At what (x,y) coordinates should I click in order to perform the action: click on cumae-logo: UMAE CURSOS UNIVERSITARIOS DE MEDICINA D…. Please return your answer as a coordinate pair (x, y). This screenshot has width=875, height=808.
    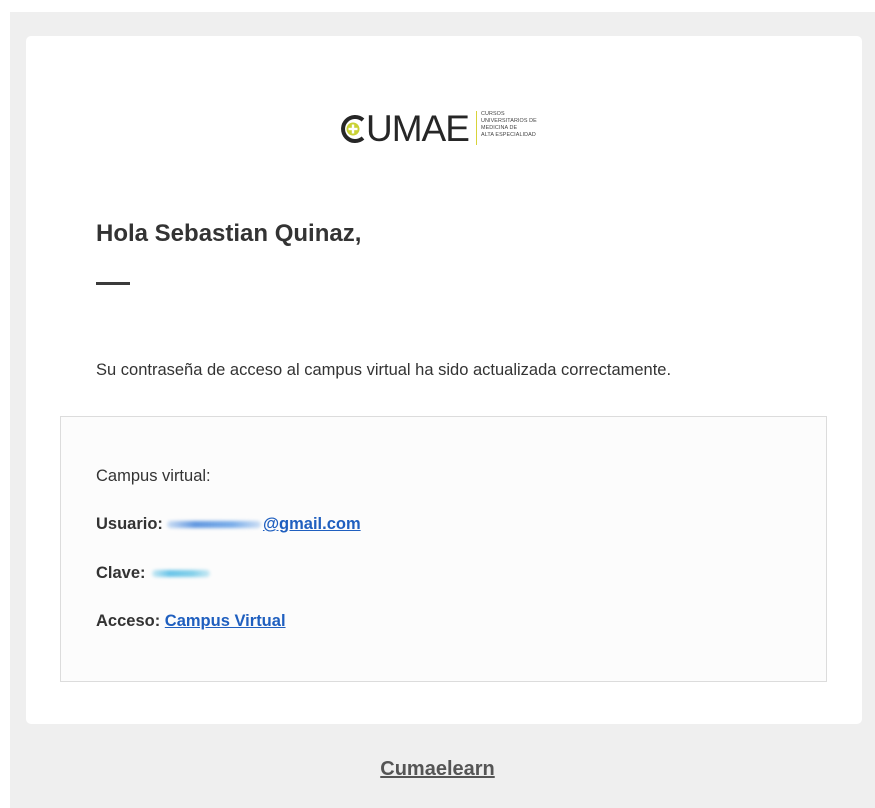
    Looking at the image, I should click on (445, 129).